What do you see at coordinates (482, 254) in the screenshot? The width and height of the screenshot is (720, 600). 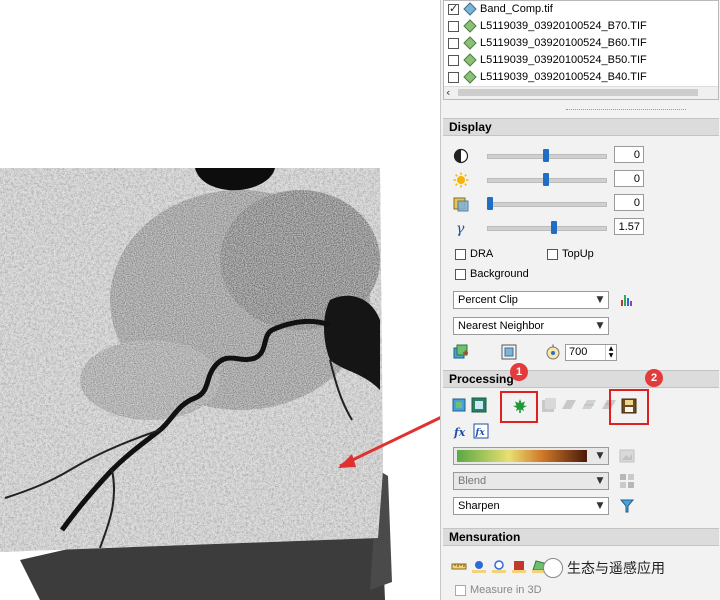 I see `dra-label: DRA` at bounding box center [482, 254].